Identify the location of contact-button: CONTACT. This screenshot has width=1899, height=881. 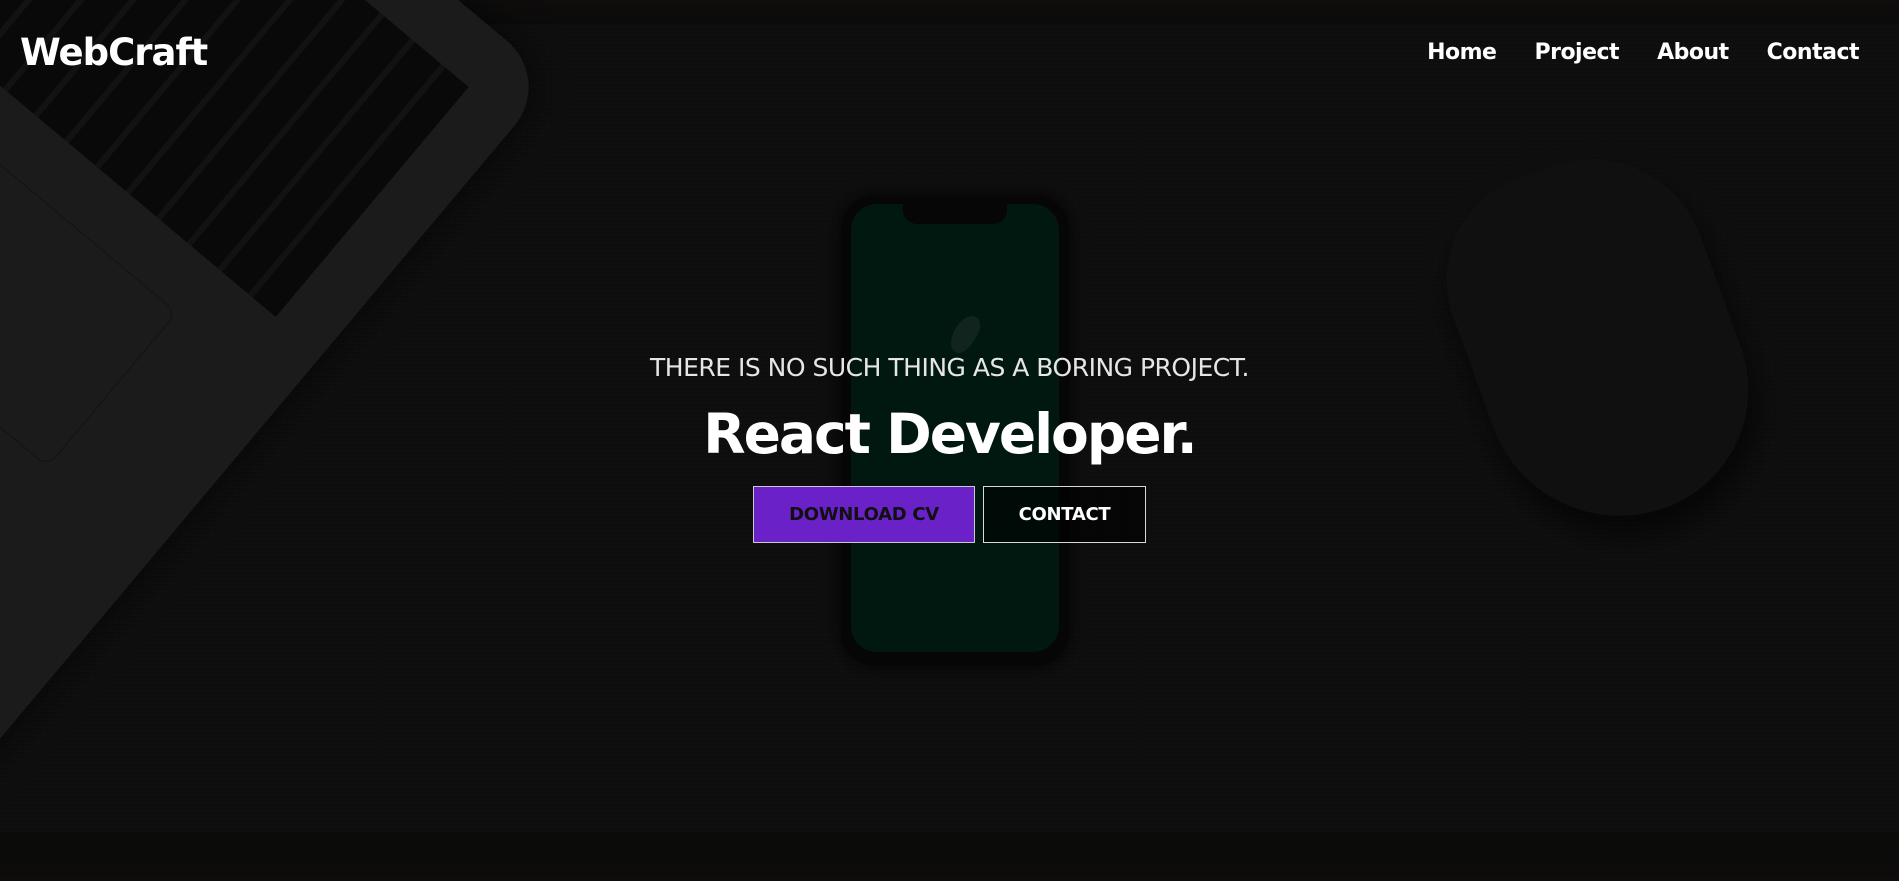
(1064, 514).